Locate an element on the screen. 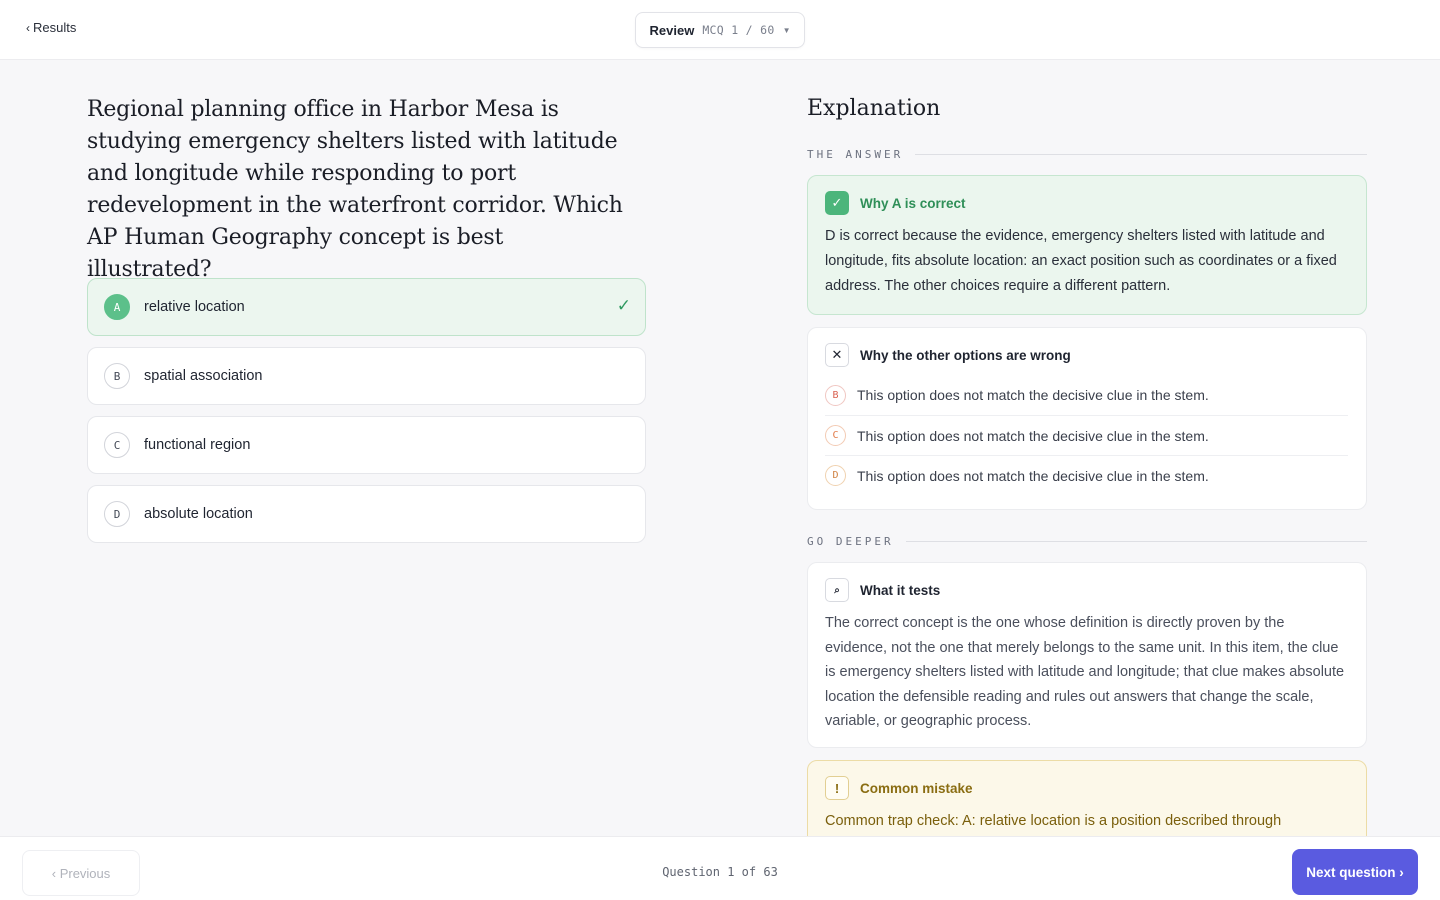  top-bar: ‹ Results Review MCQ 1 / 60 ▼ is located at coordinates (720, 30).